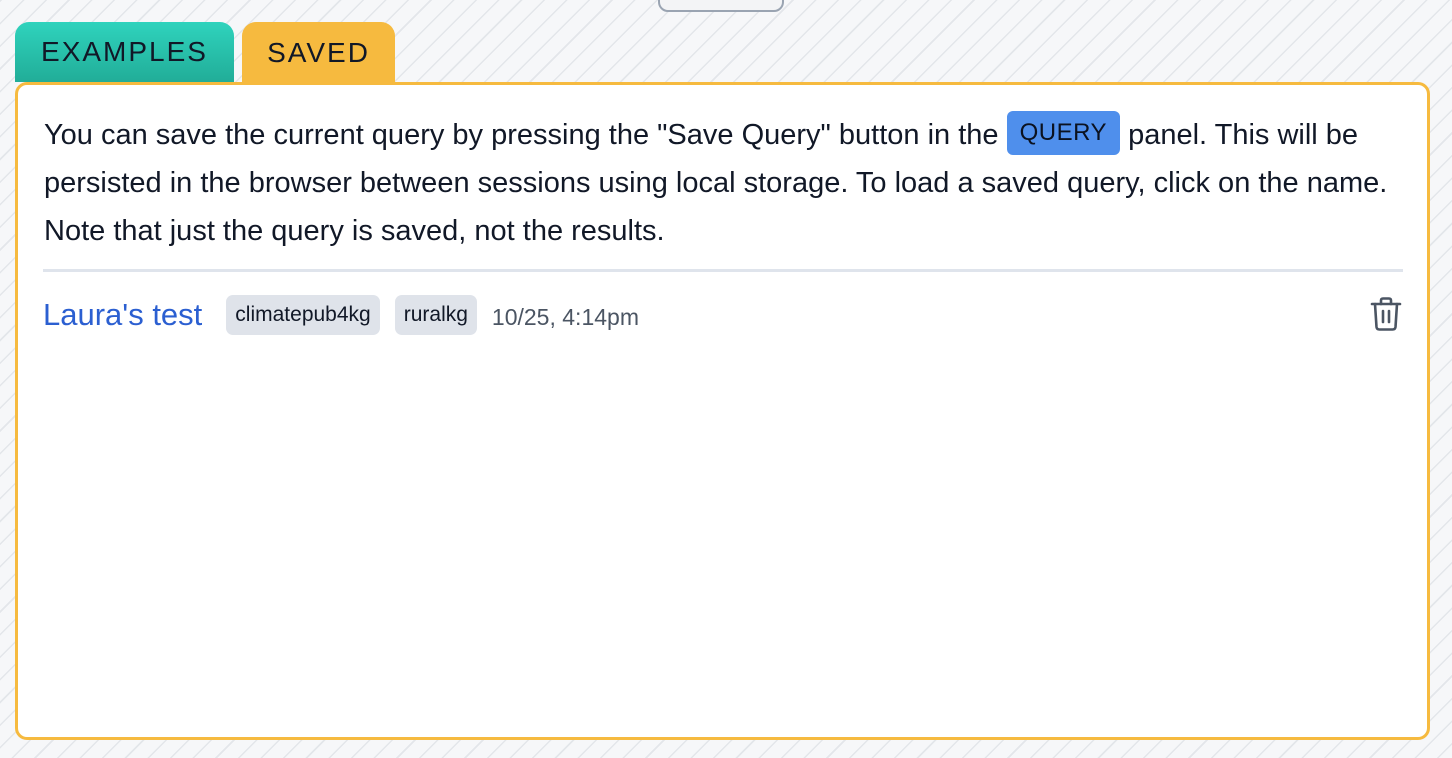  I want to click on delete-saved-query-button, so click(1386, 314).